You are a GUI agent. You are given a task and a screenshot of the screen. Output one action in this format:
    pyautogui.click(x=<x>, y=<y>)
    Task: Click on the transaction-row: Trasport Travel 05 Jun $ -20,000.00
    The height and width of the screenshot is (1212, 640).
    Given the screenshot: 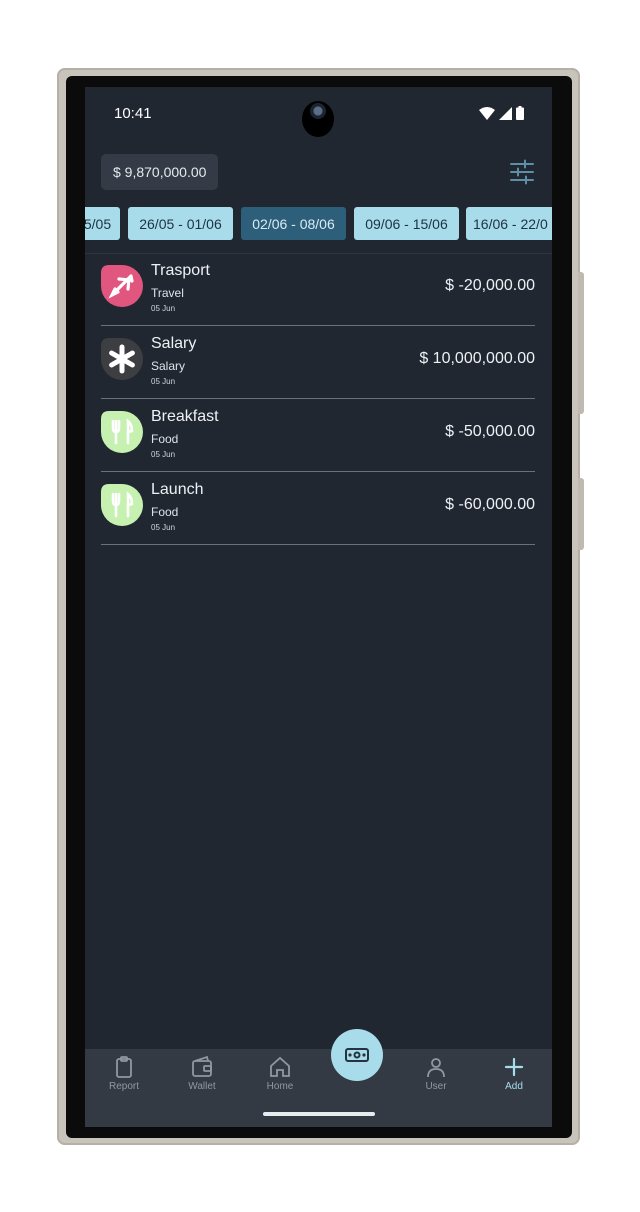 What is the action you would take?
    pyautogui.click(x=318, y=289)
    